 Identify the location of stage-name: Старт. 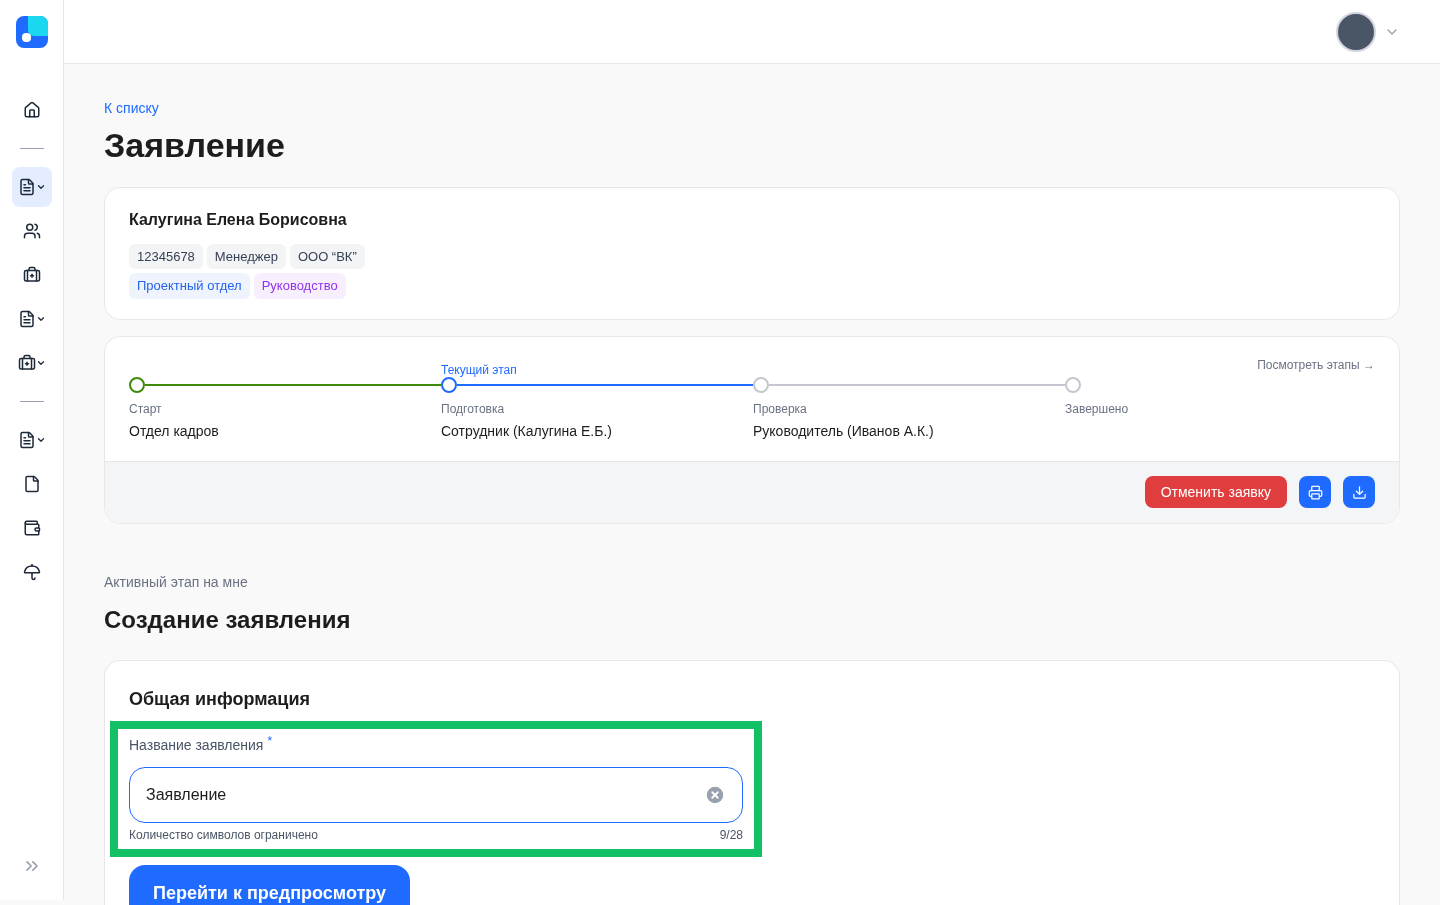
(146, 408).